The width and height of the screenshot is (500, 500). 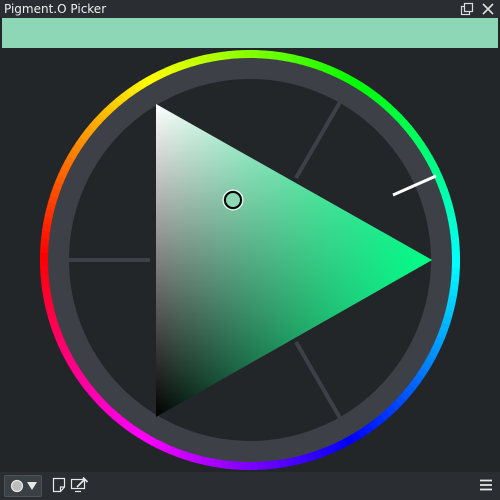 I want to click on float-window-button, so click(x=467, y=9).